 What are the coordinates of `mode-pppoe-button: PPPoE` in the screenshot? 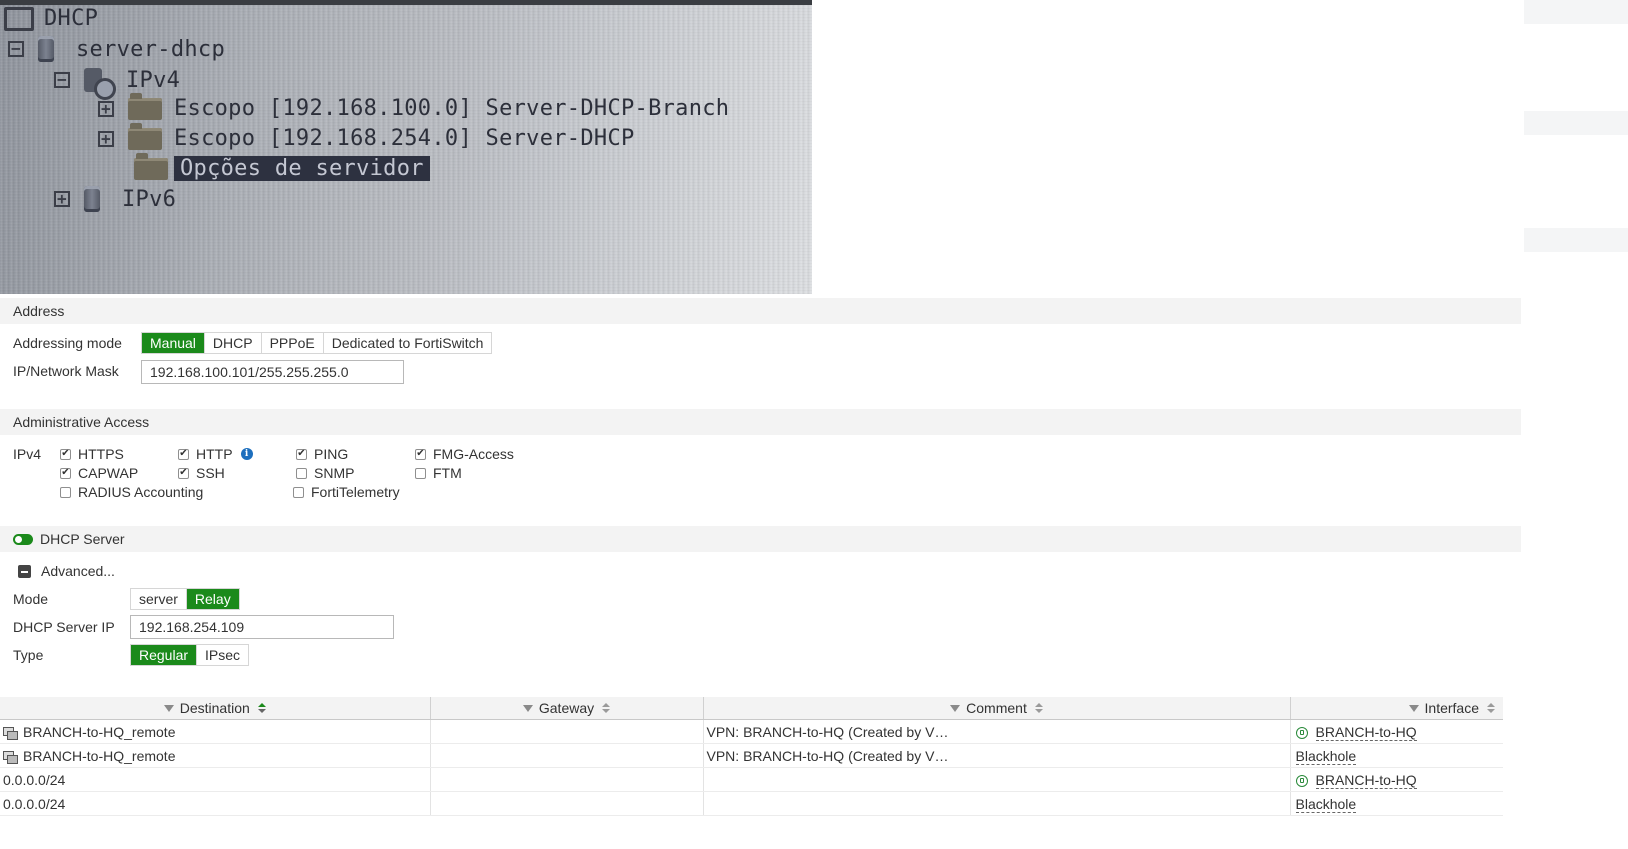 It's located at (292, 343).